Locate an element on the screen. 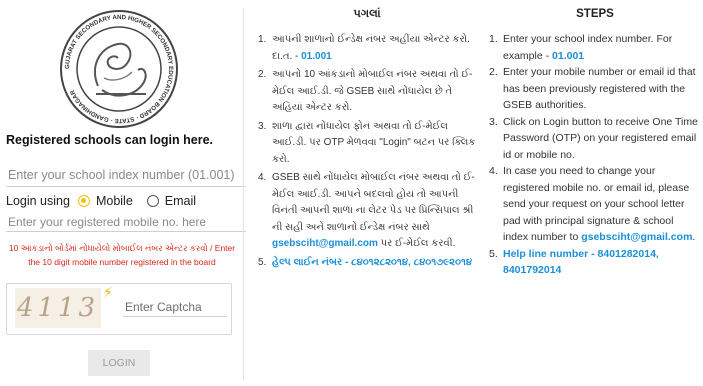 This screenshot has height=386, width=703. refresh-captcha-icon: ⚡ is located at coordinates (108, 292).